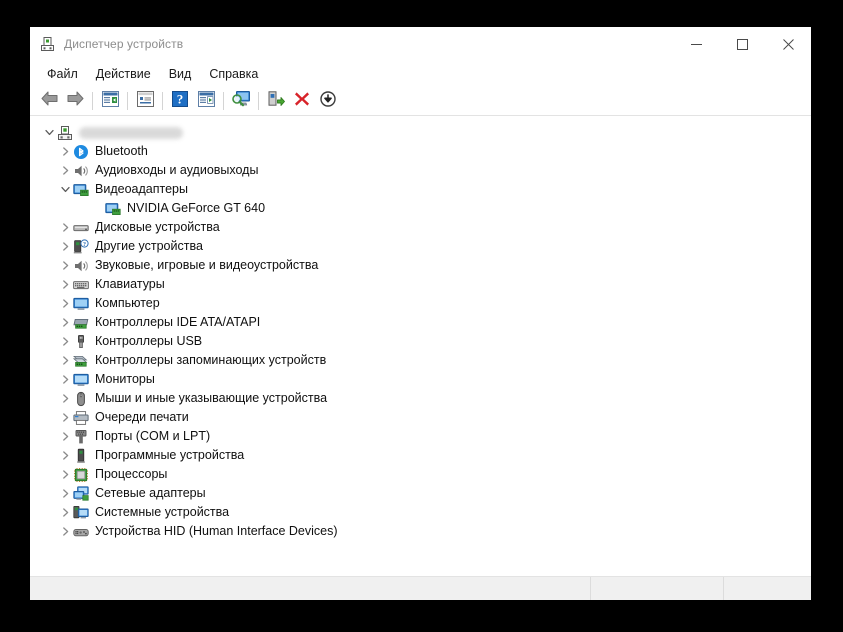 The width and height of the screenshot is (843, 632). I want to click on window-controls, so click(742, 44).